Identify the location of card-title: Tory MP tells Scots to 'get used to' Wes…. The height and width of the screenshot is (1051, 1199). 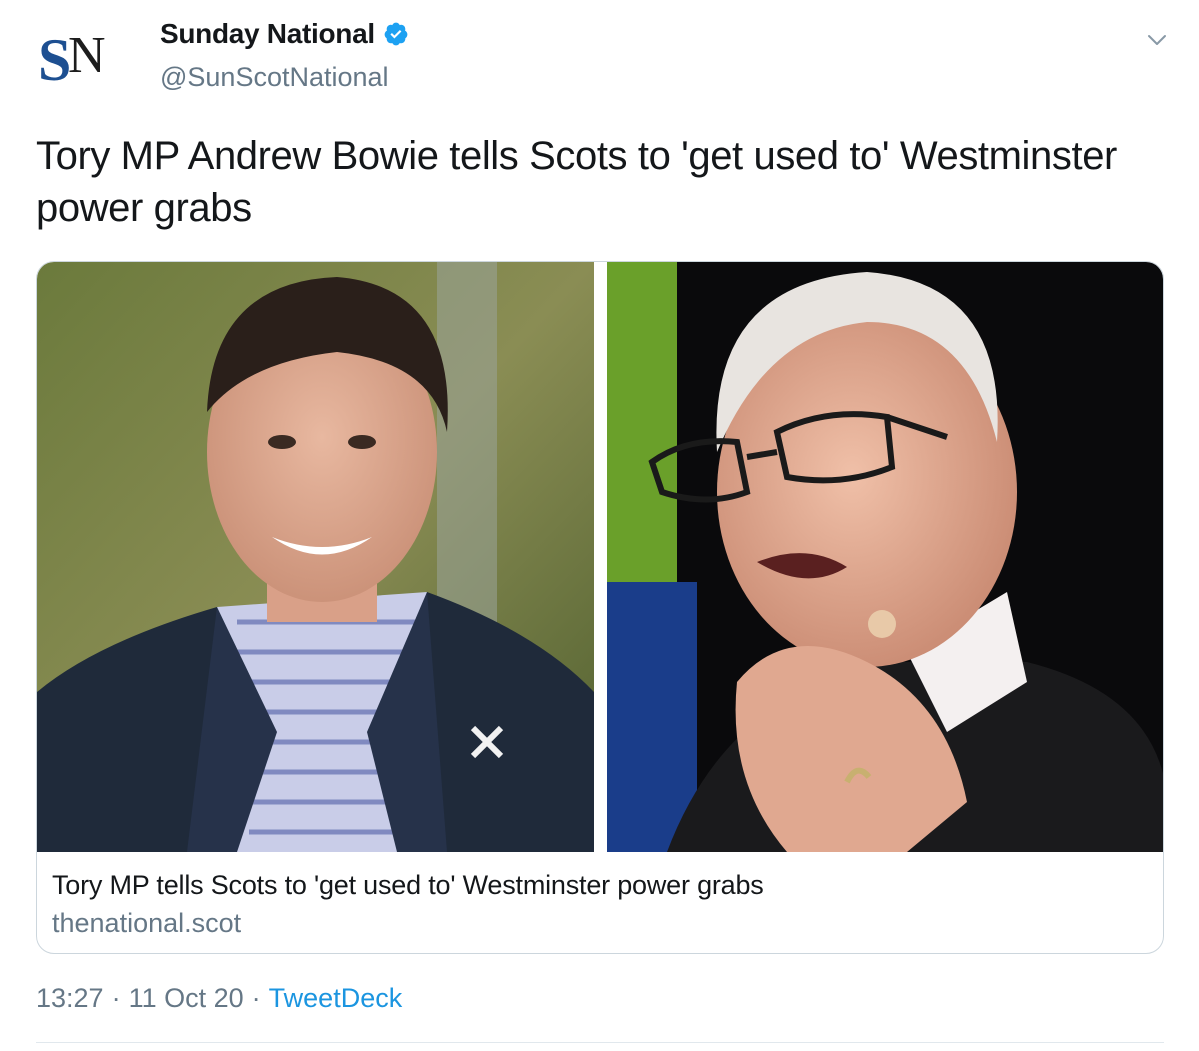
(408, 885).